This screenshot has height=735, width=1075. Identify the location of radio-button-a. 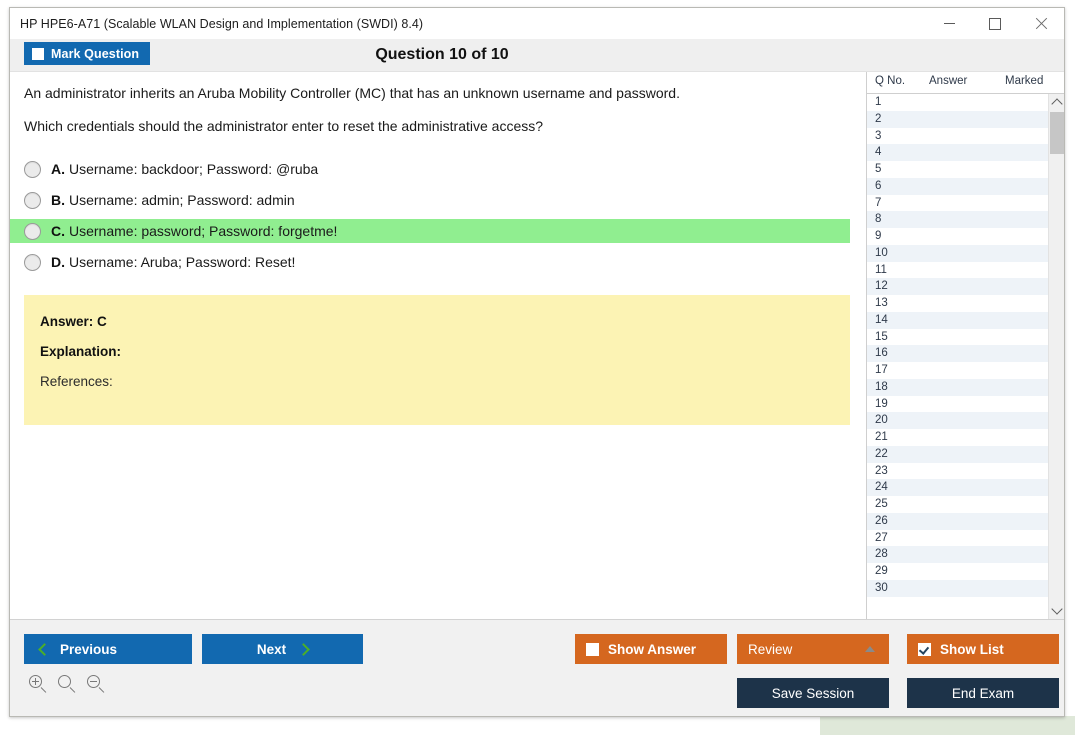
(32, 169).